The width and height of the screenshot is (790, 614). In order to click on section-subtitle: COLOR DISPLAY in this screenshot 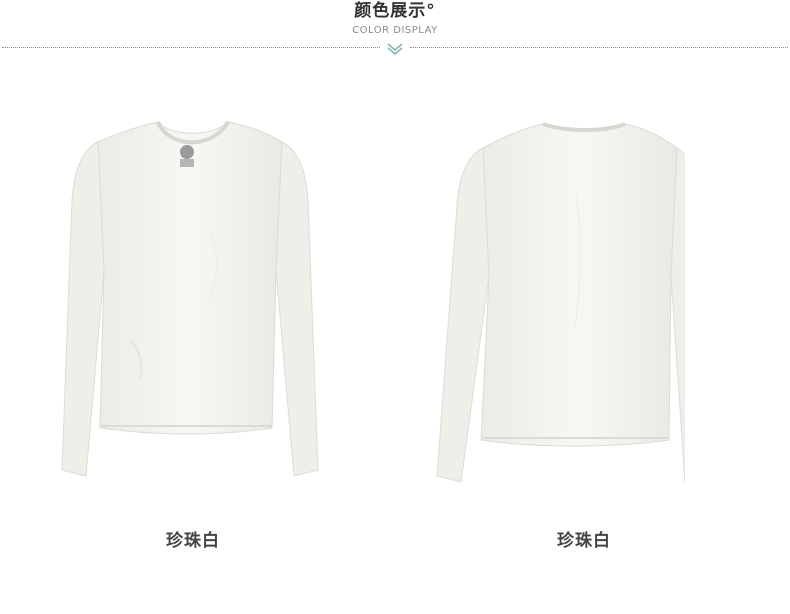, I will do `click(395, 30)`.